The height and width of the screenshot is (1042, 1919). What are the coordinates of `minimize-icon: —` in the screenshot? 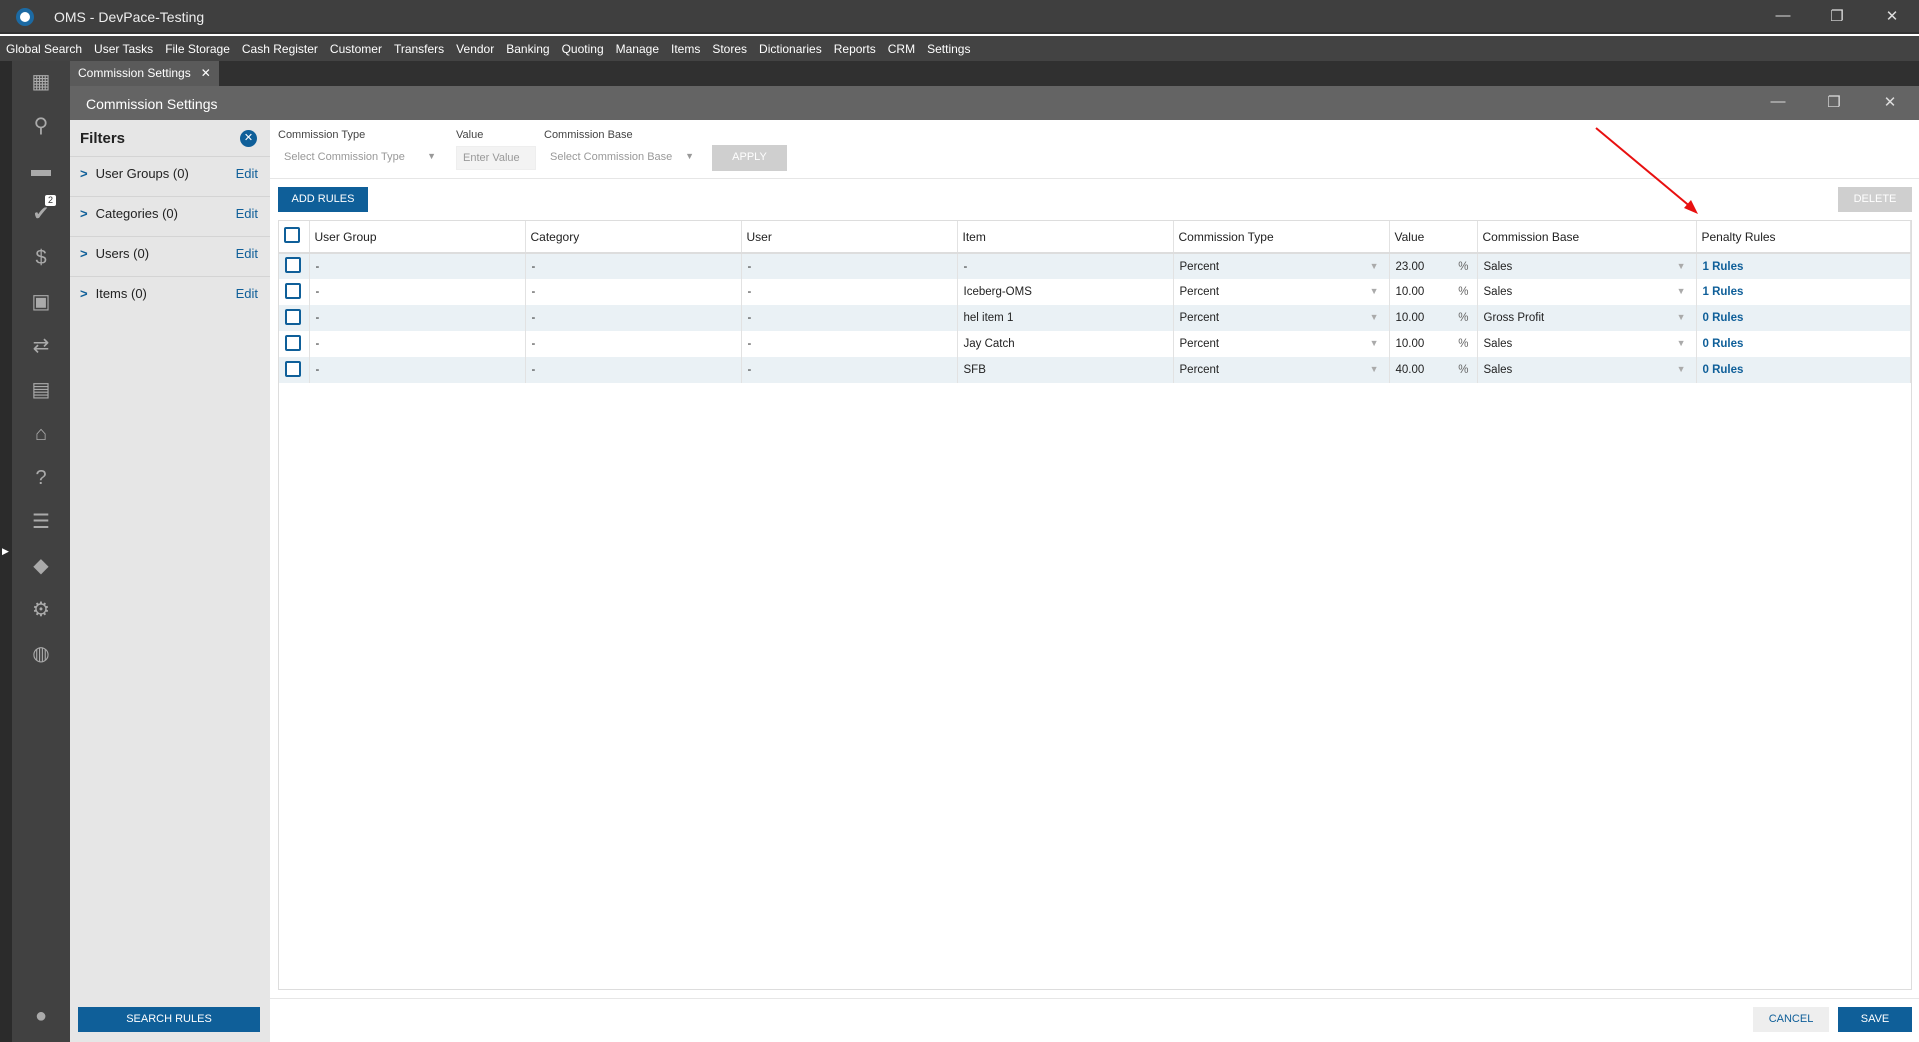 It's located at (1783, 15).